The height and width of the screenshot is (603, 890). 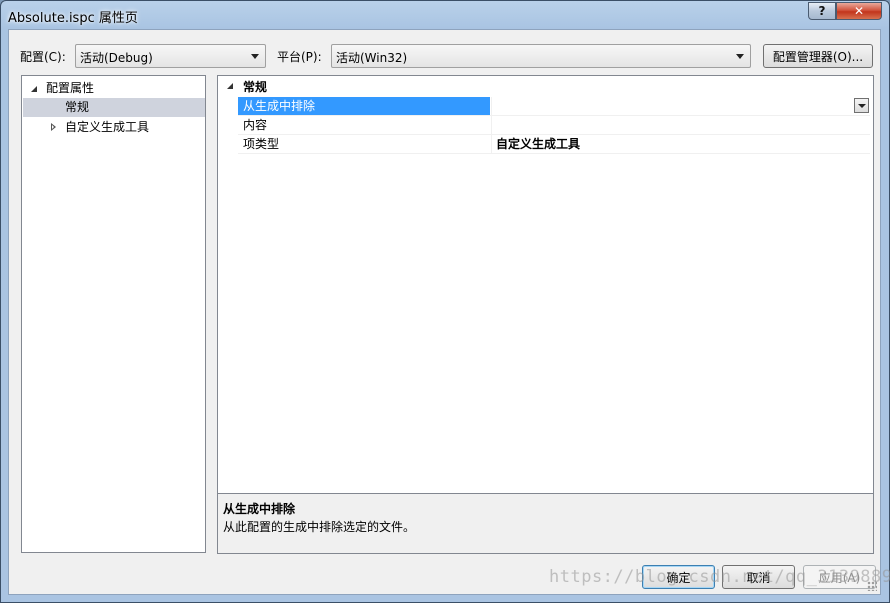 What do you see at coordinates (261, 144) in the screenshot?
I see `property-name: 项类型` at bounding box center [261, 144].